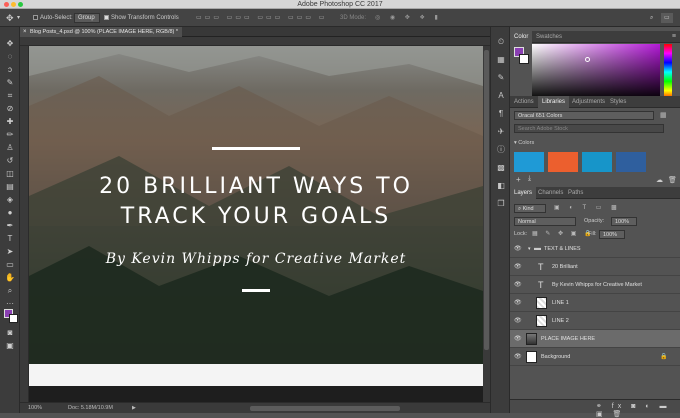 The height and width of the screenshot is (418, 680). I want to click on workspace-icon: ▭, so click(667, 18).